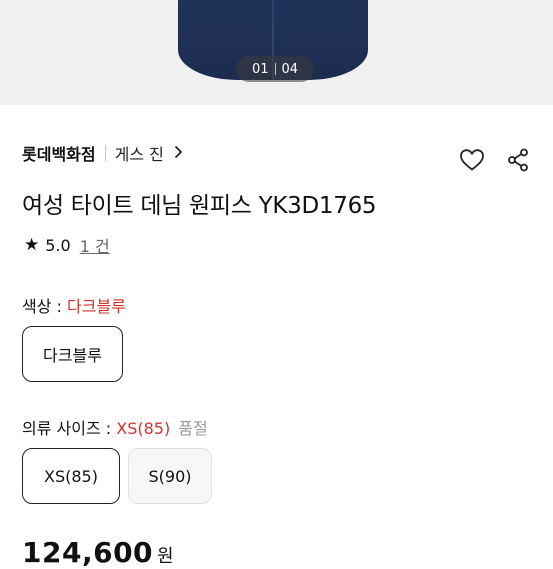 The width and height of the screenshot is (553, 569). I want to click on product-actions, so click(494, 162).